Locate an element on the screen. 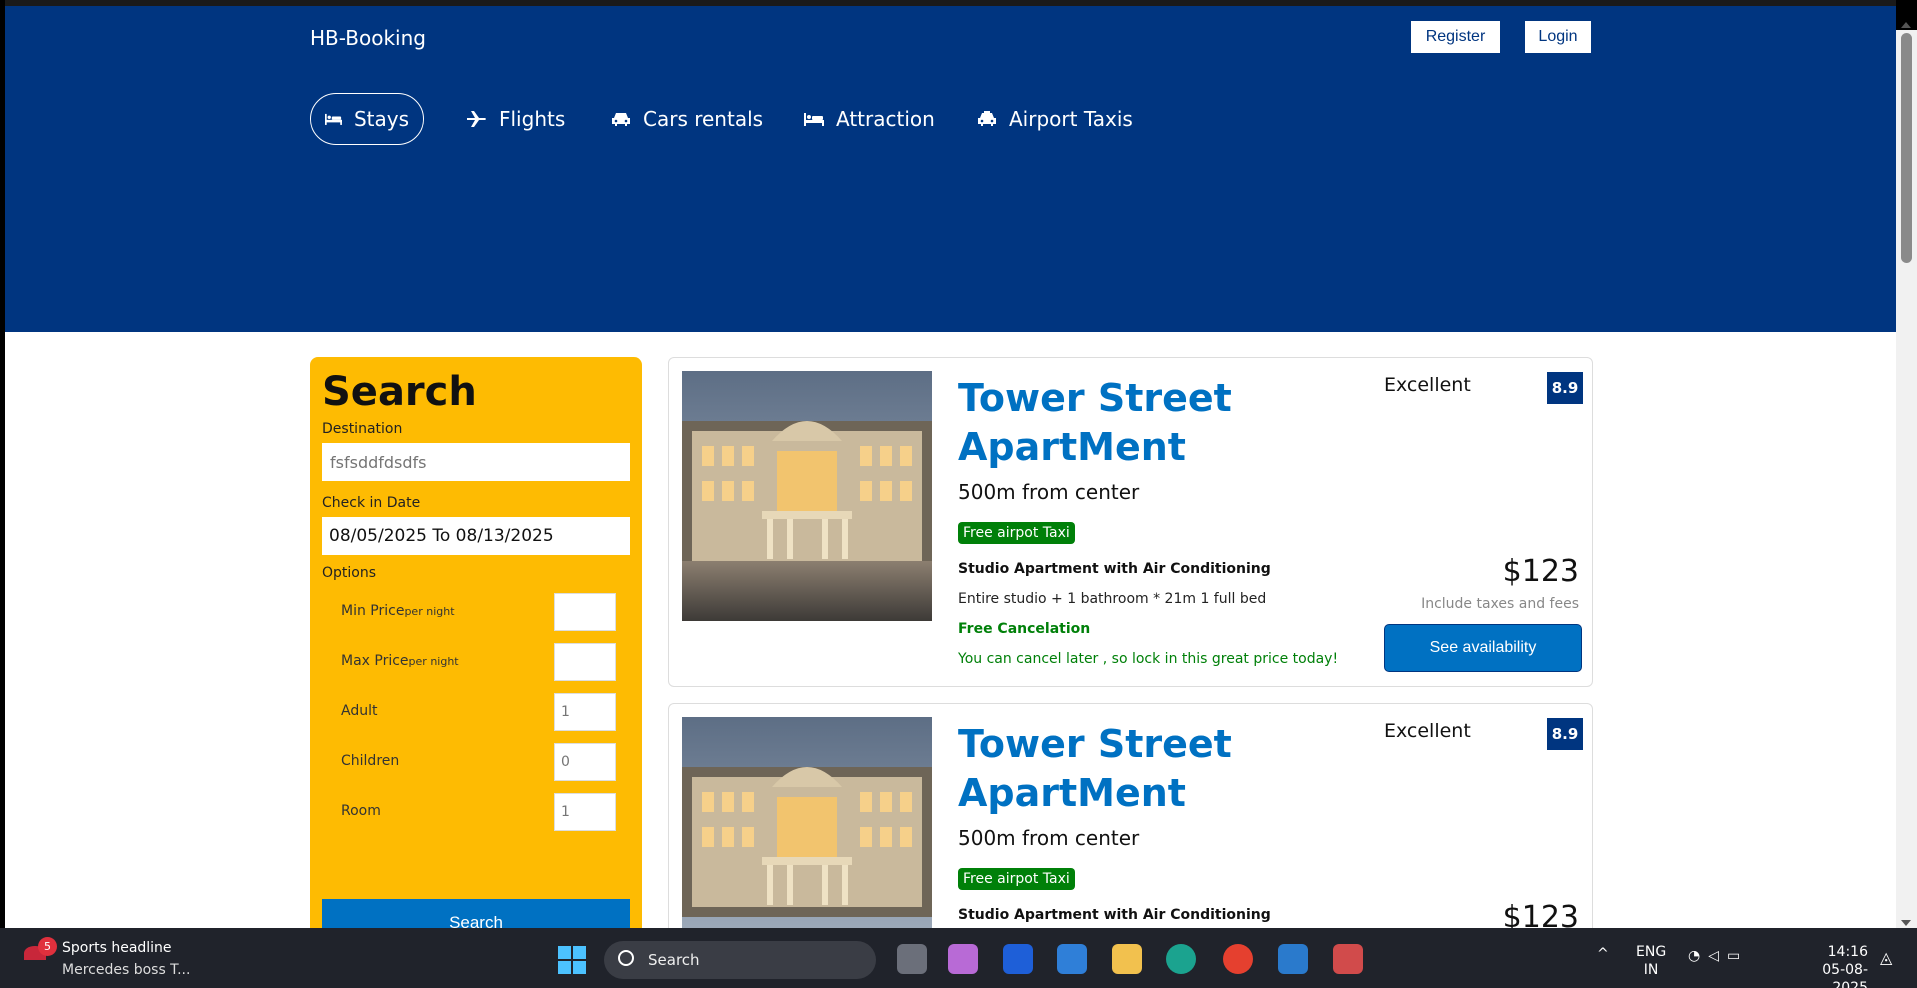  children-input is located at coordinates (585, 762).